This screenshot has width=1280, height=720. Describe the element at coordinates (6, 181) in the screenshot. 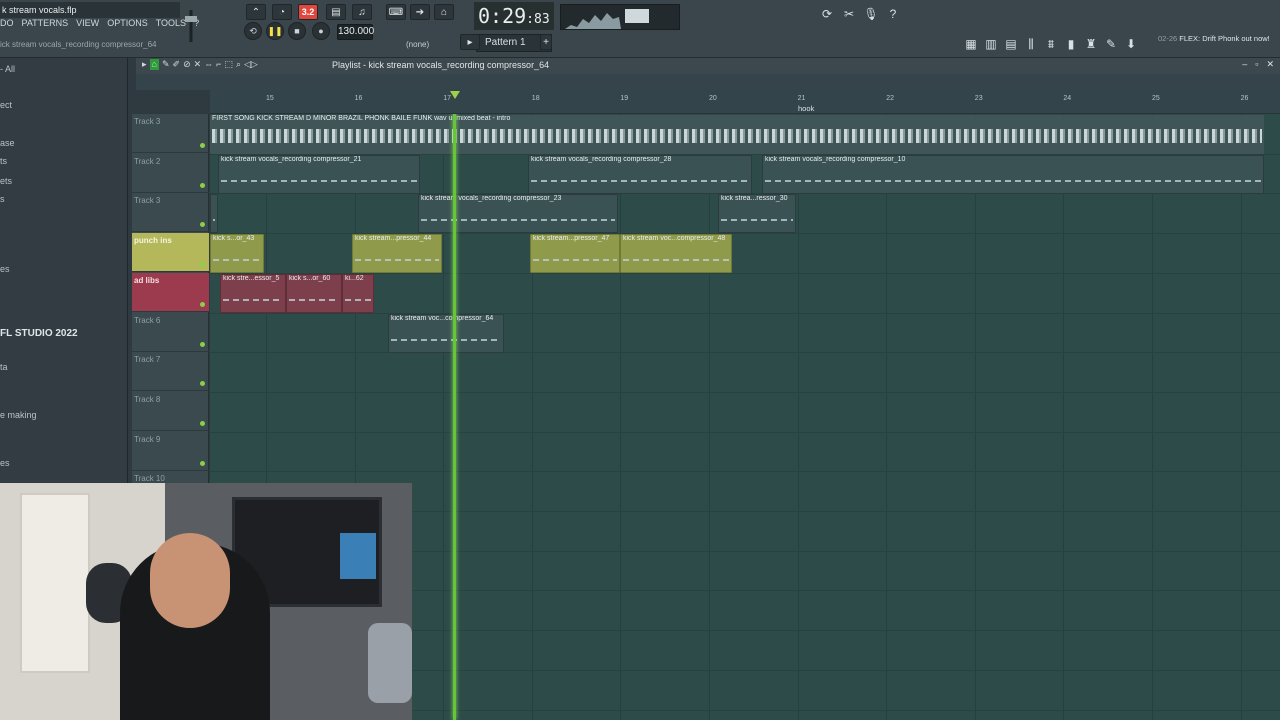

I see `browser-item: ets` at that location.